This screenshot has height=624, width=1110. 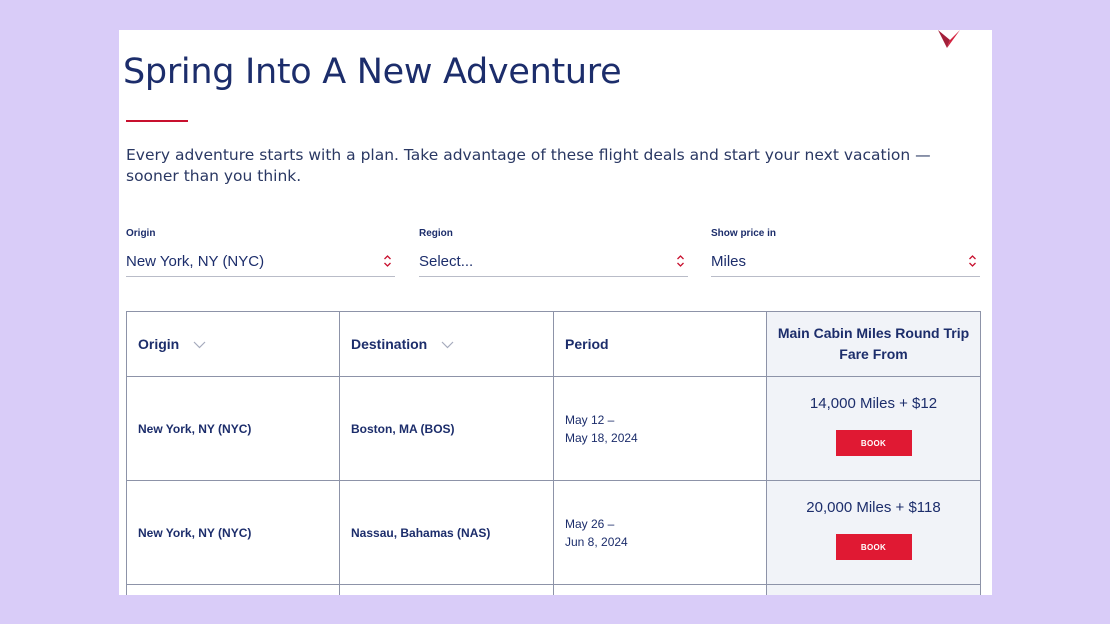 I want to click on period-cell: May 26 – Jun 8, 2024, so click(x=660, y=532).